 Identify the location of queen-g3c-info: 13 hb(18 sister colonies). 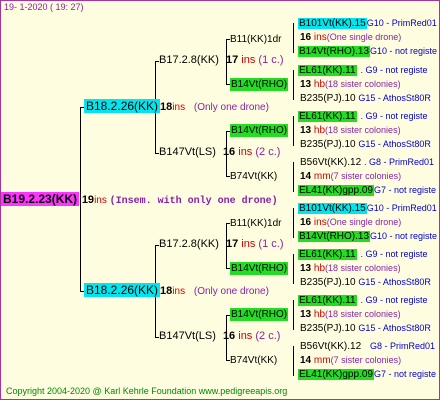
(350, 130).